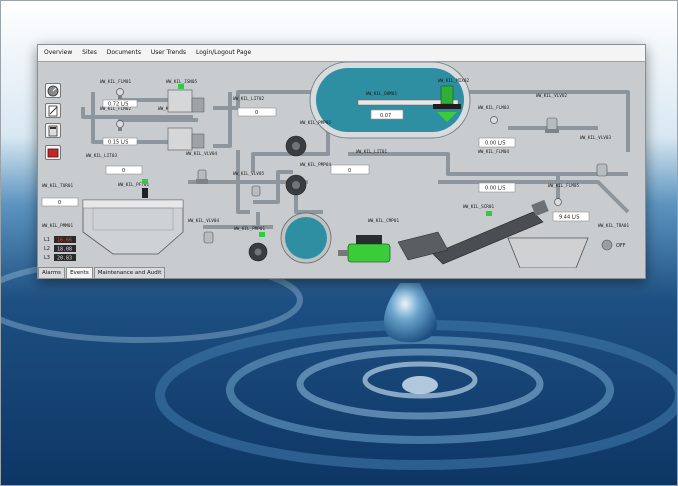 Image resolution: width=678 pixels, height=486 pixels. What do you see at coordinates (168, 52) in the screenshot?
I see `menu-user-trends: User Trends` at bounding box center [168, 52].